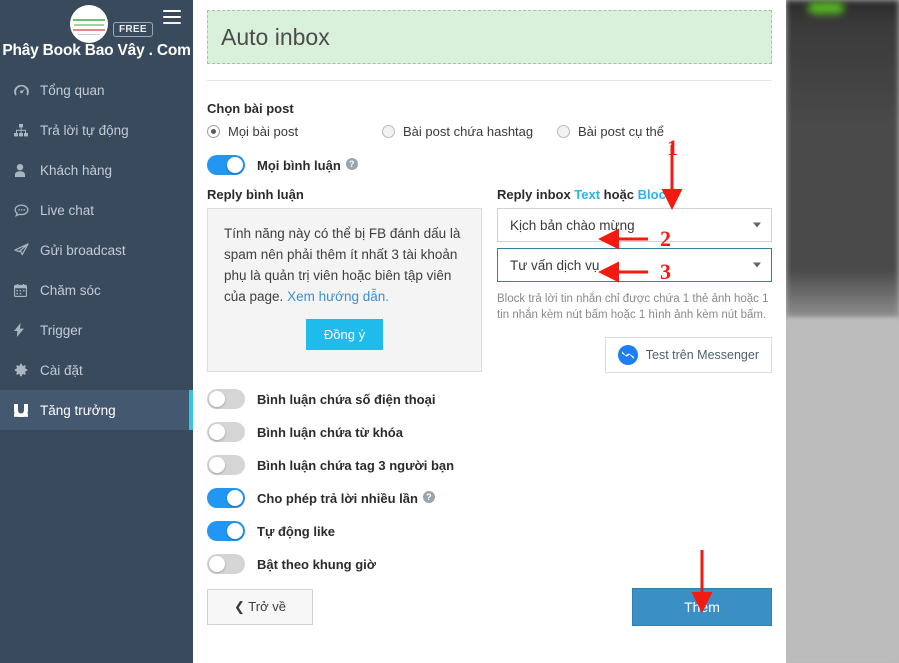  I want to click on sidebar-item-label: Khách hàng, so click(76, 170).